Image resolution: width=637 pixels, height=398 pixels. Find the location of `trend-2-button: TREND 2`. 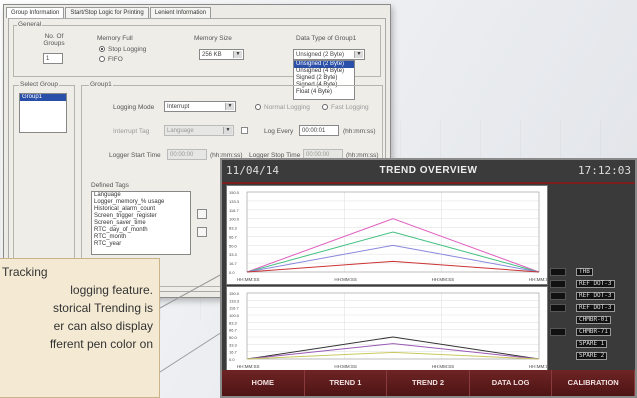

trend-2-button: TREND 2 is located at coordinates (428, 383).